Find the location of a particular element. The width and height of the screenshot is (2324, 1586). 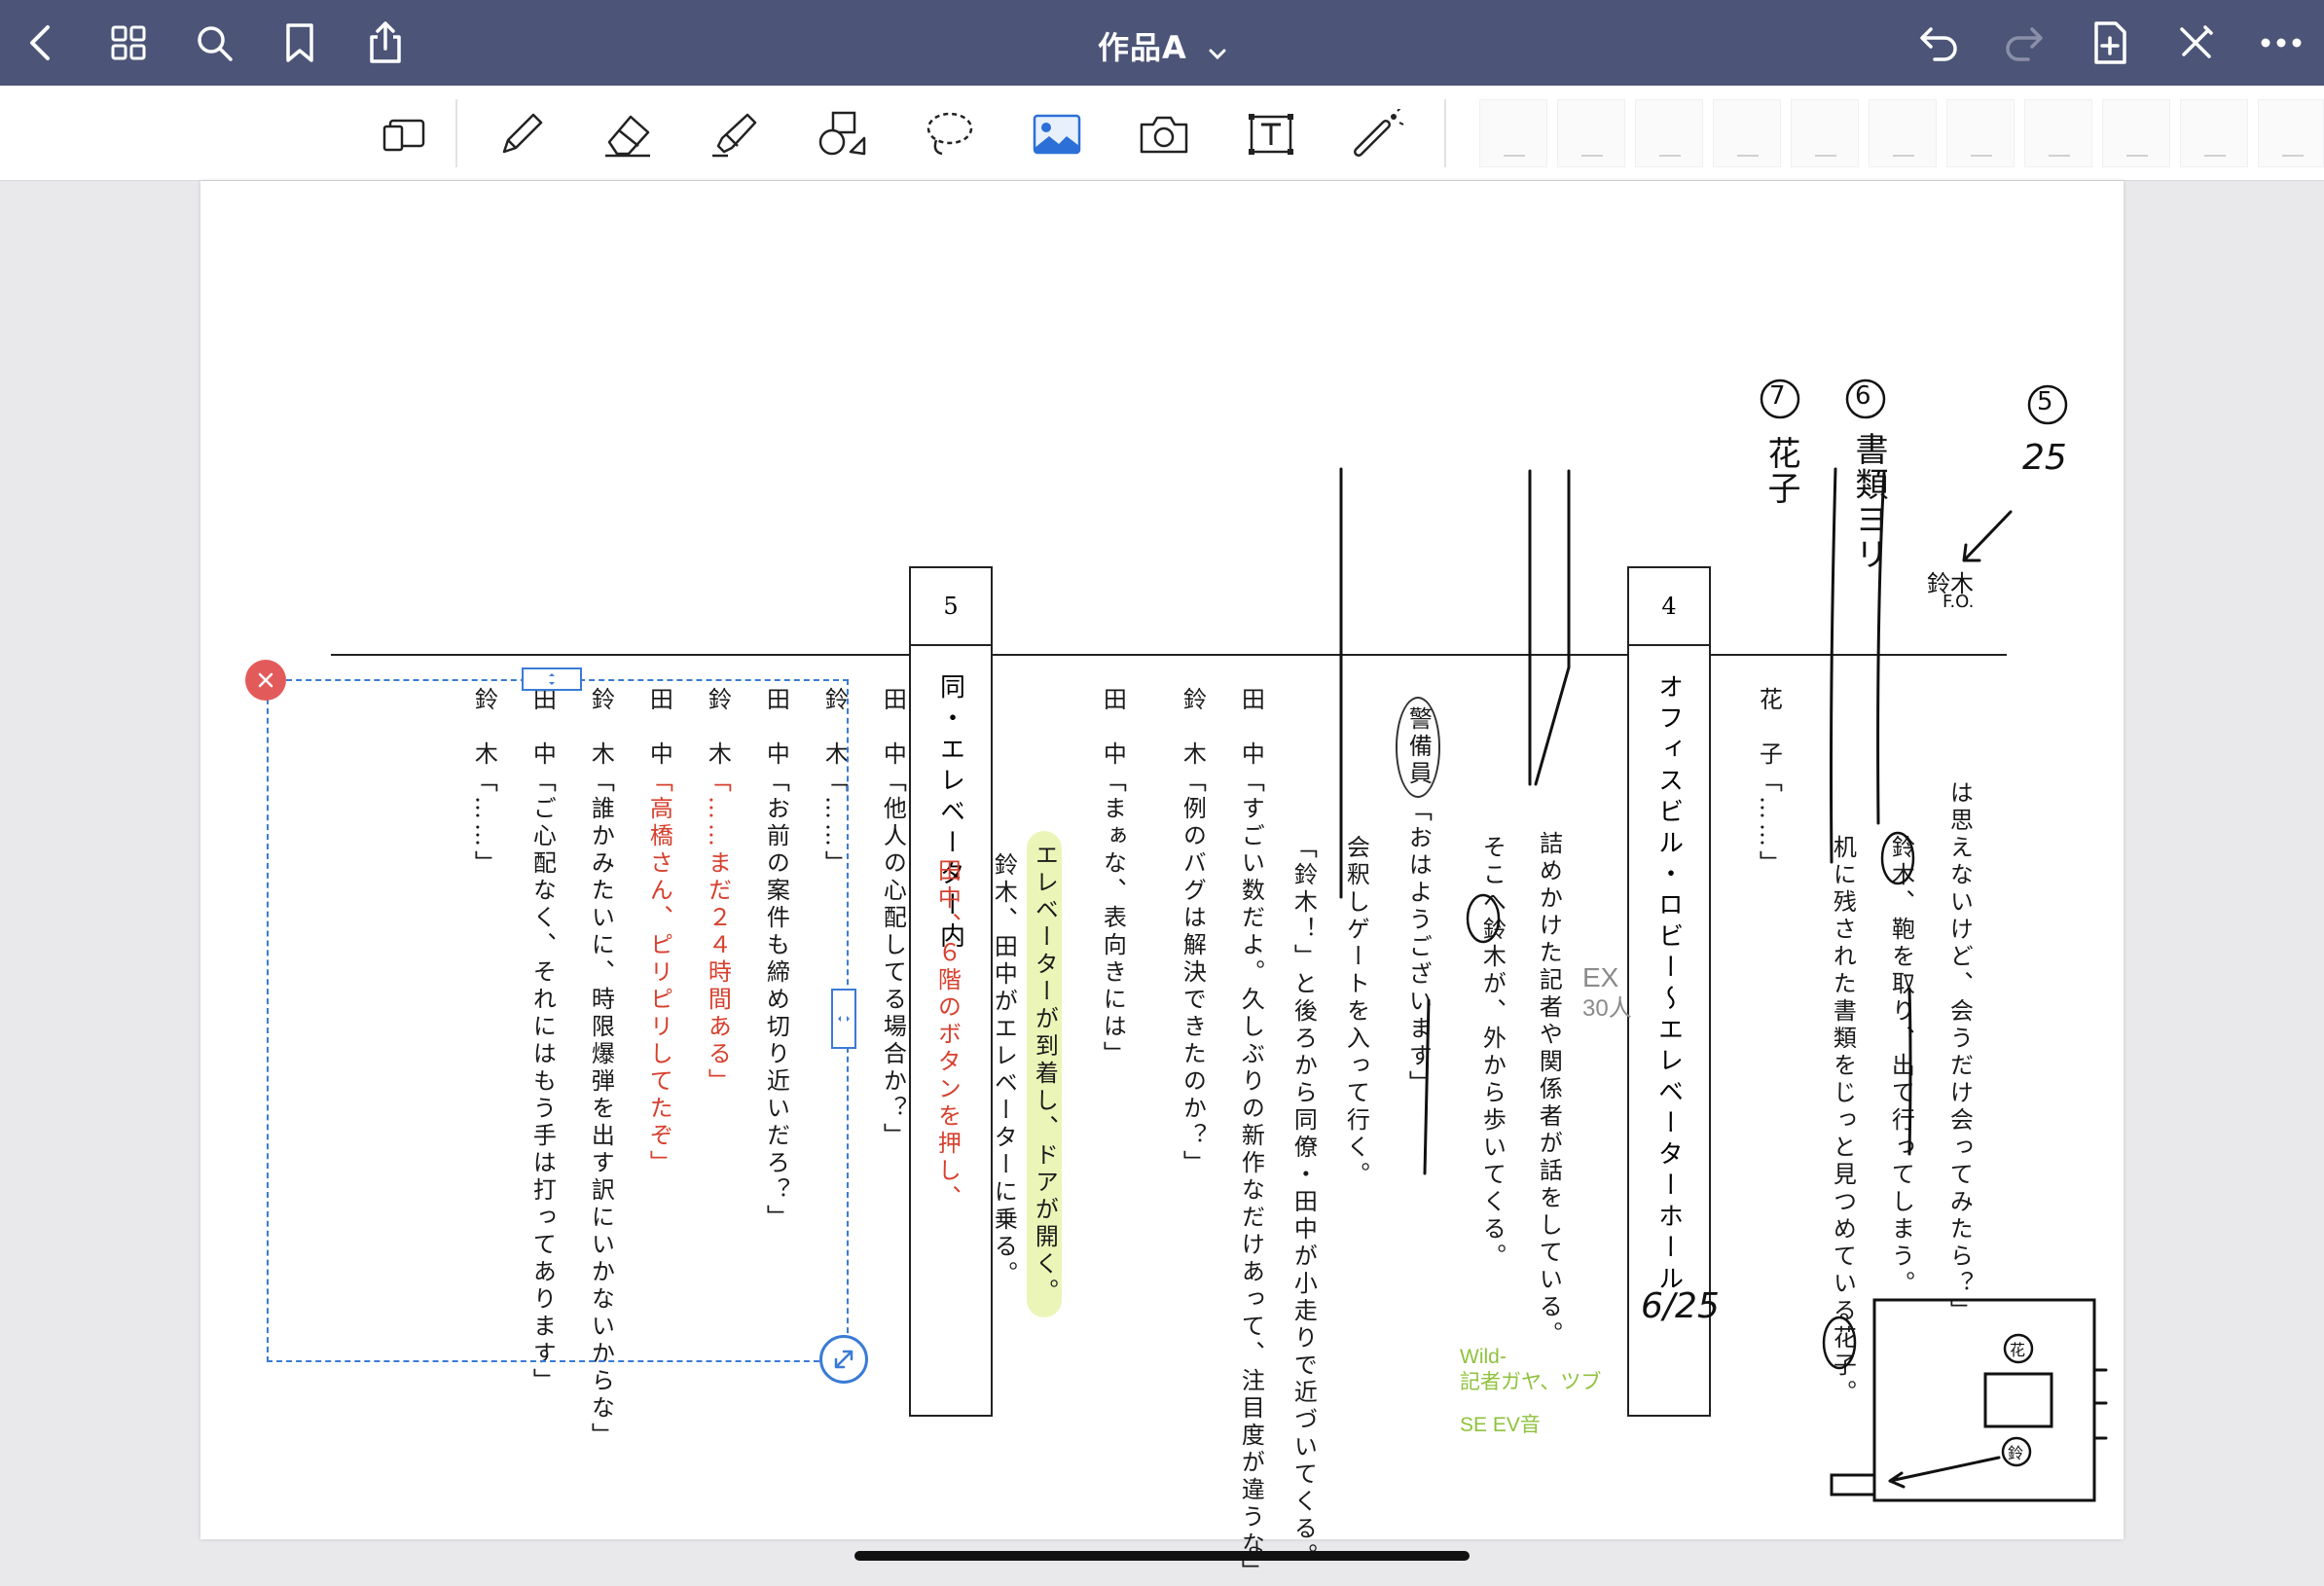

scene-title: オフィスビル・ロビー～エレベーターホール is located at coordinates (1668, 984).